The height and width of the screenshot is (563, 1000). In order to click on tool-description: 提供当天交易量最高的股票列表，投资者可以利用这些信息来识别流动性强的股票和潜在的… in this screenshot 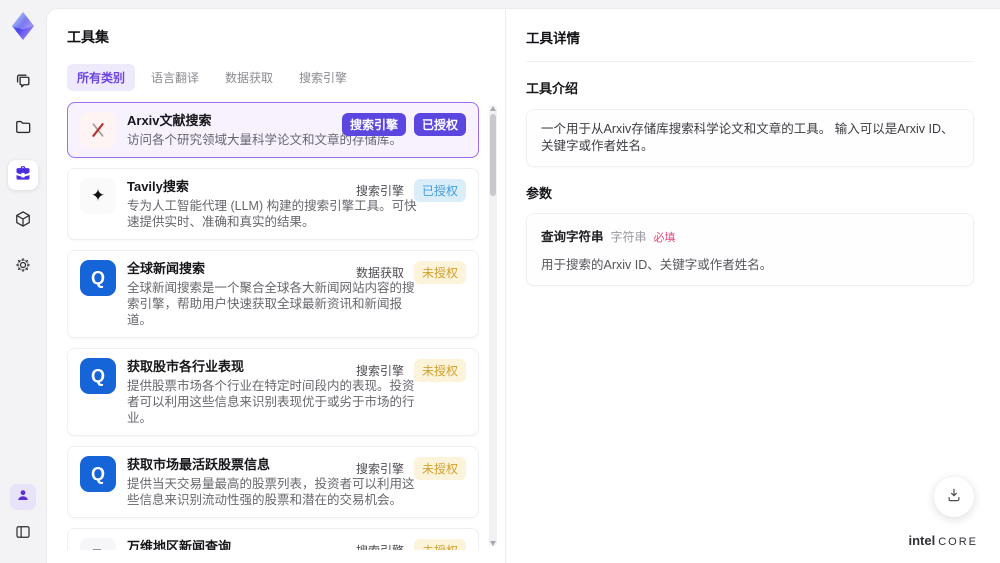, I will do `click(271, 492)`.